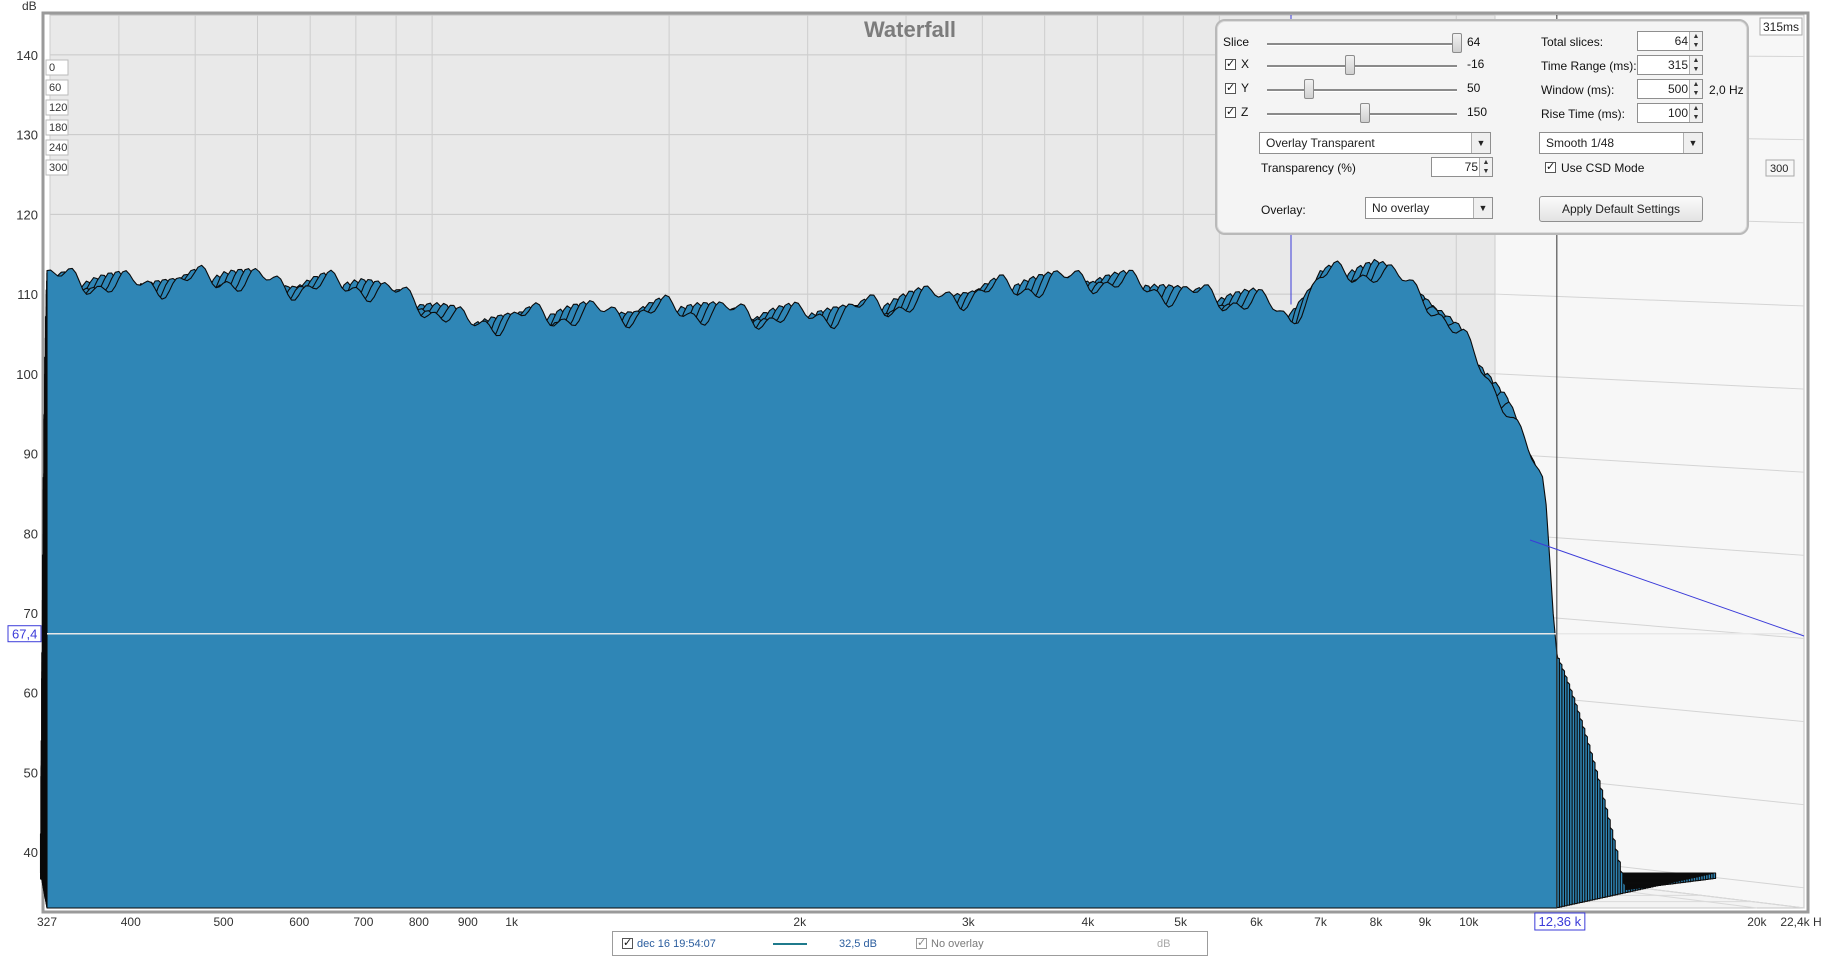 The image size is (1821, 958). What do you see at coordinates (1621, 209) in the screenshot?
I see `apply-default-settings-button: Apply Default Settings` at bounding box center [1621, 209].